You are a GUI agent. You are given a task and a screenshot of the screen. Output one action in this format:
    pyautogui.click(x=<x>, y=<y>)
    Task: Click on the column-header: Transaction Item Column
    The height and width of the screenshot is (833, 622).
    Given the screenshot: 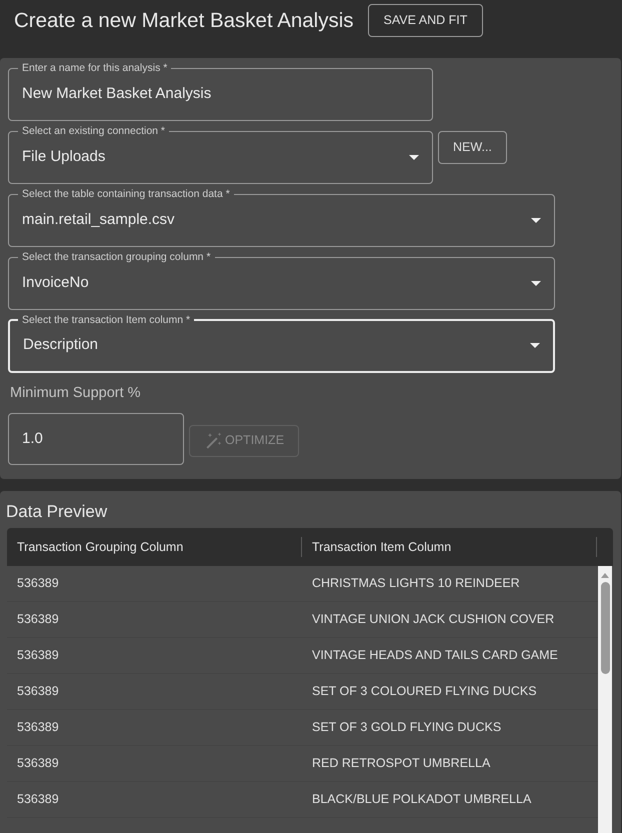 What is the action you would take?
    pyautogui.click(x=377, y=547)
    